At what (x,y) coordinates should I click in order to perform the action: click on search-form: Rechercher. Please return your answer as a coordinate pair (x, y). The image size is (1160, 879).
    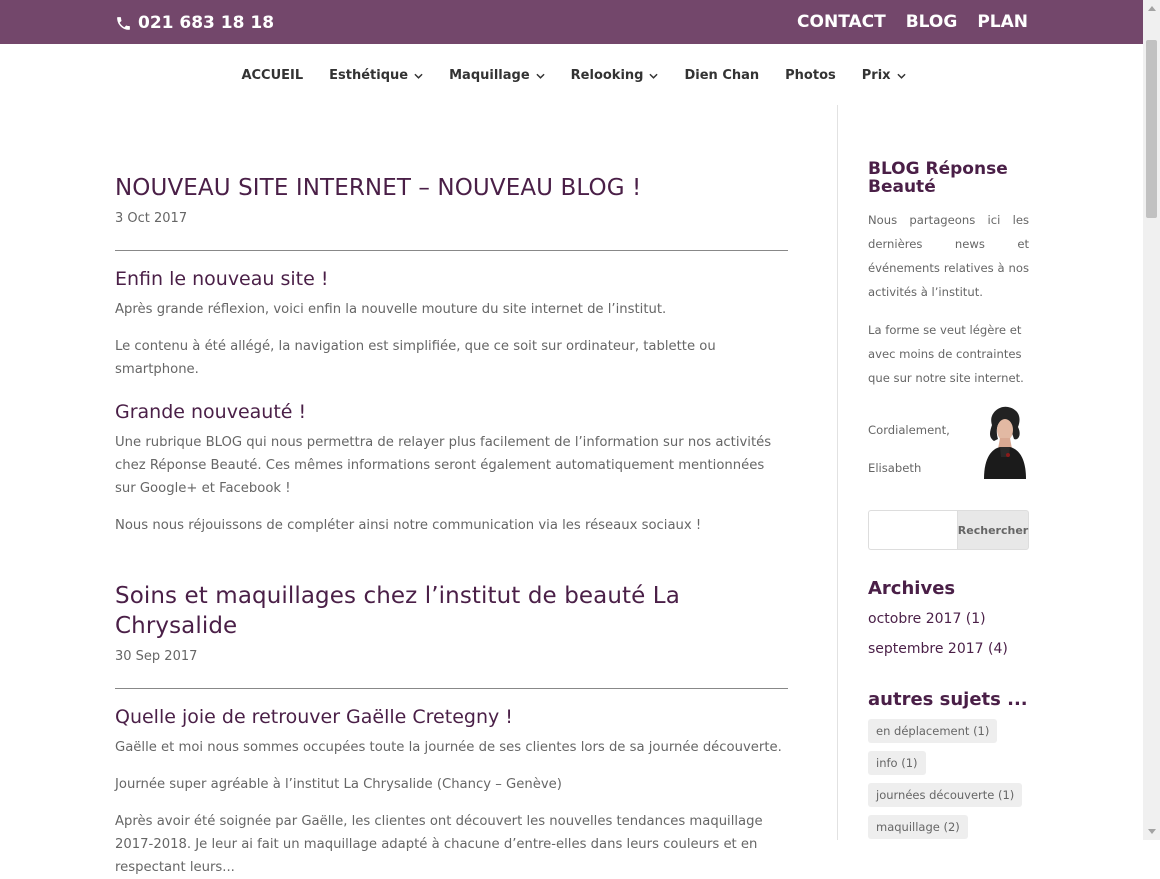
    Looking at the image, I should click on (948, 530).